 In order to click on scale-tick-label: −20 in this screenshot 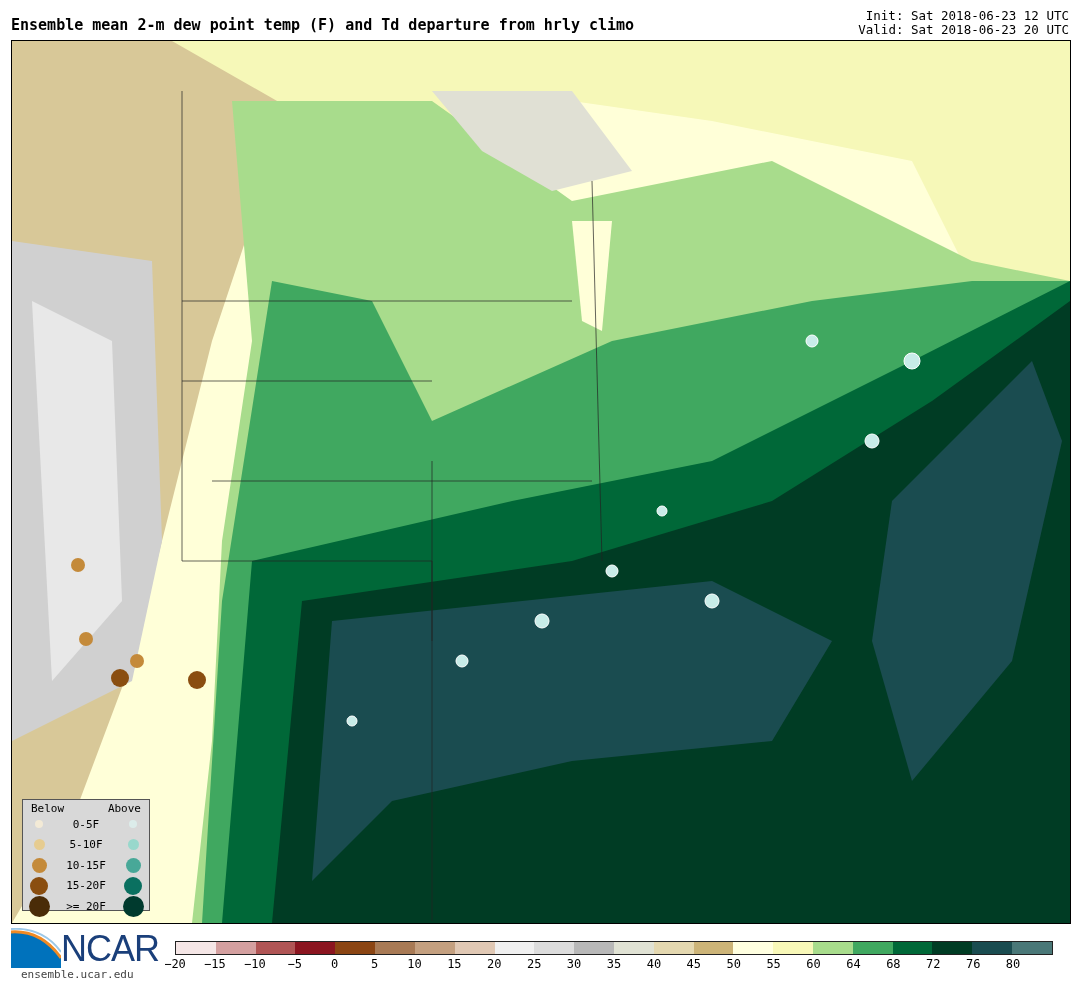, I will do `click(175, 964)`.